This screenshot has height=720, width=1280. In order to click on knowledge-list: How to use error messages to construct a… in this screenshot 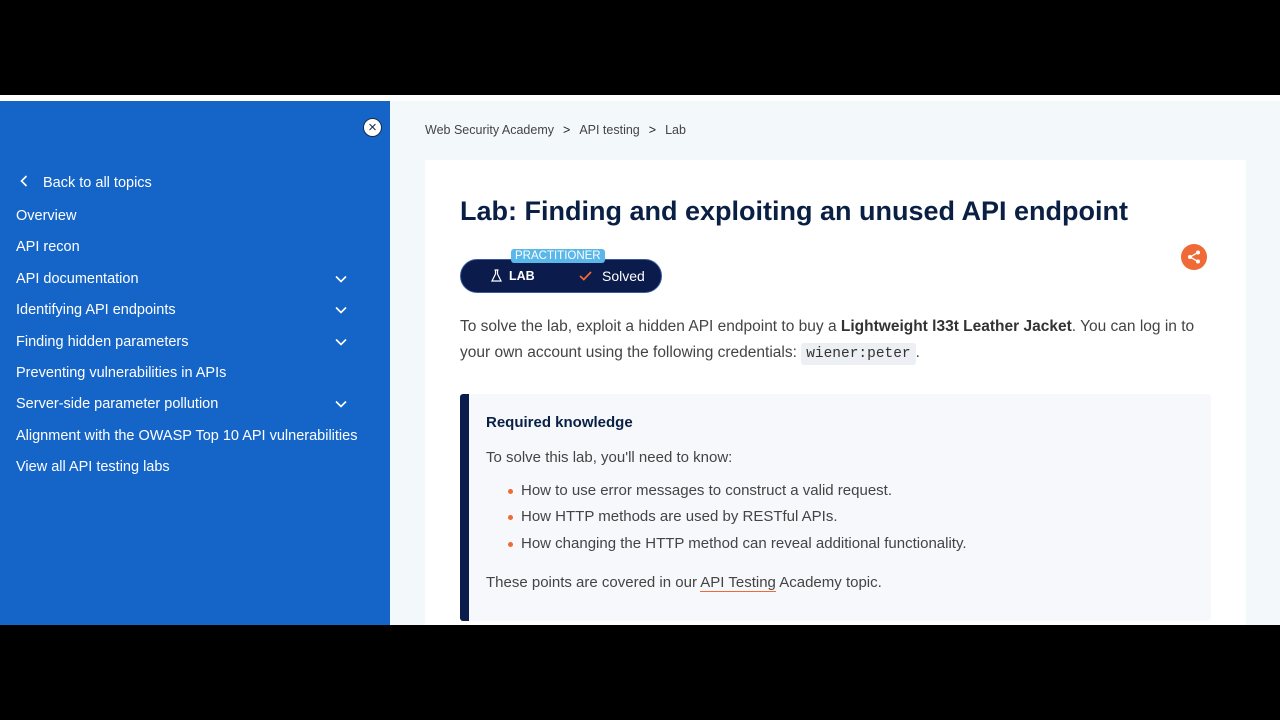, I will do `click(726, 517)`.